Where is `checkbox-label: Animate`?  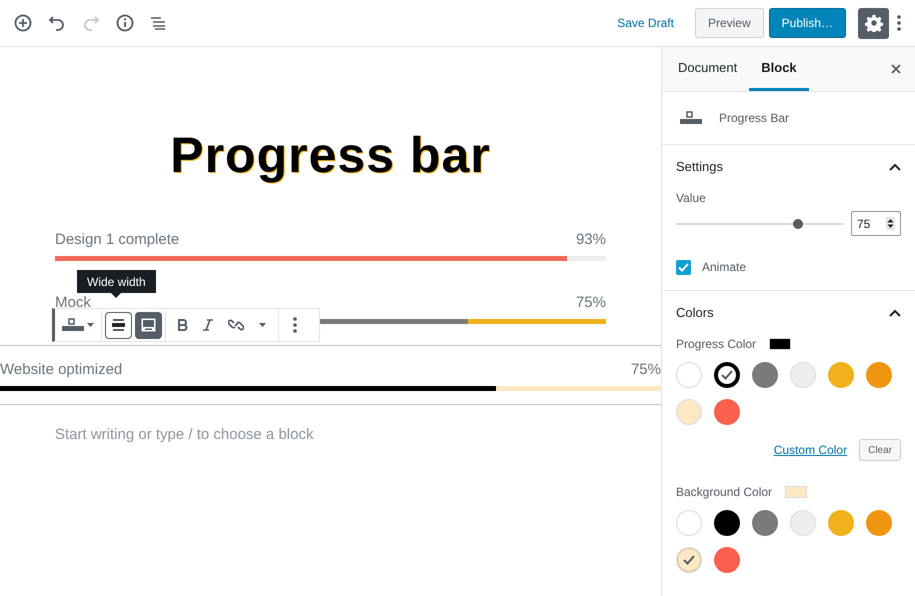
checkbox-label: Animate is located at coordinates (724, 267).